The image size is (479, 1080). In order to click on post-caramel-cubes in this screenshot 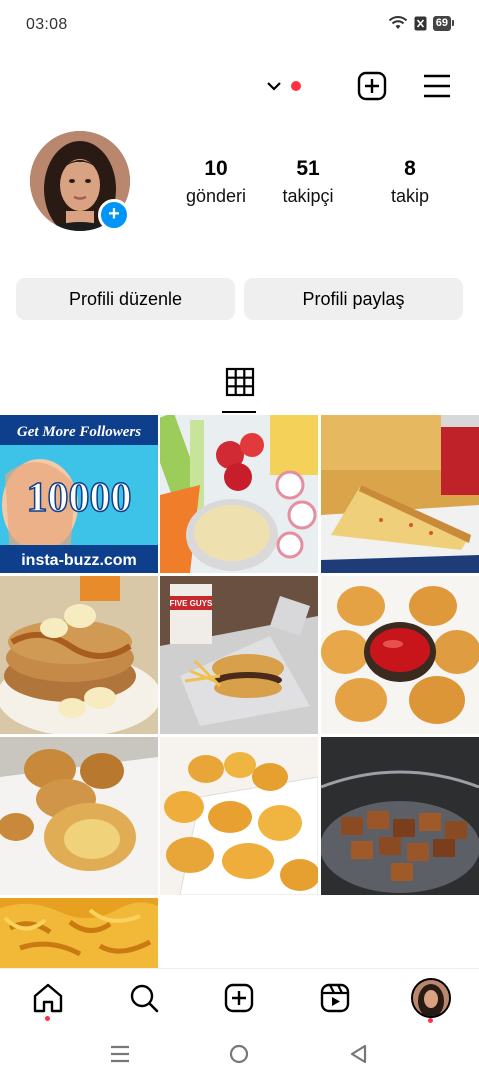, I will do `click(400, 816)`.